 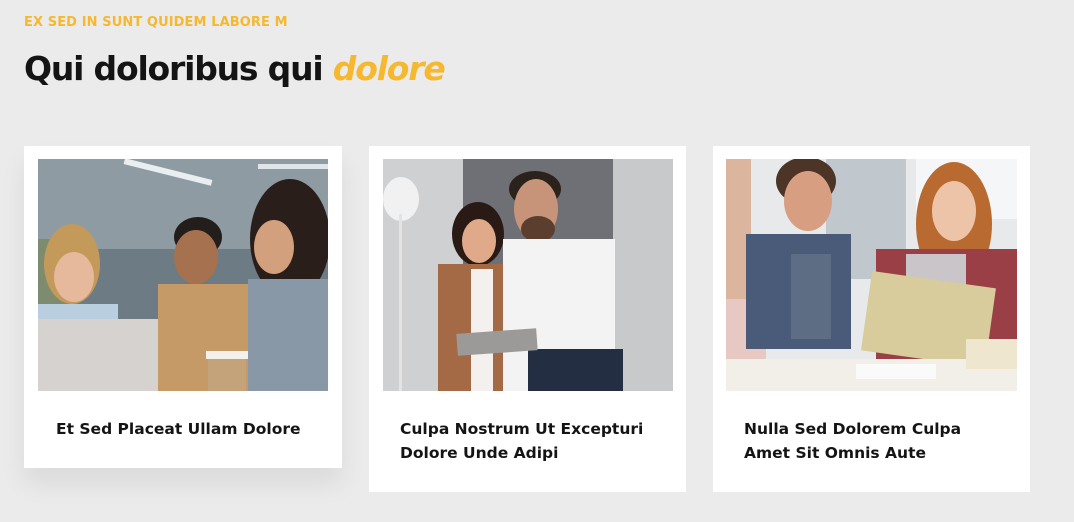 What do you see at coordinates (389, 68) in the screenshot?
I see `heading-accent-text: dolore` at bounding box center [389, 68].